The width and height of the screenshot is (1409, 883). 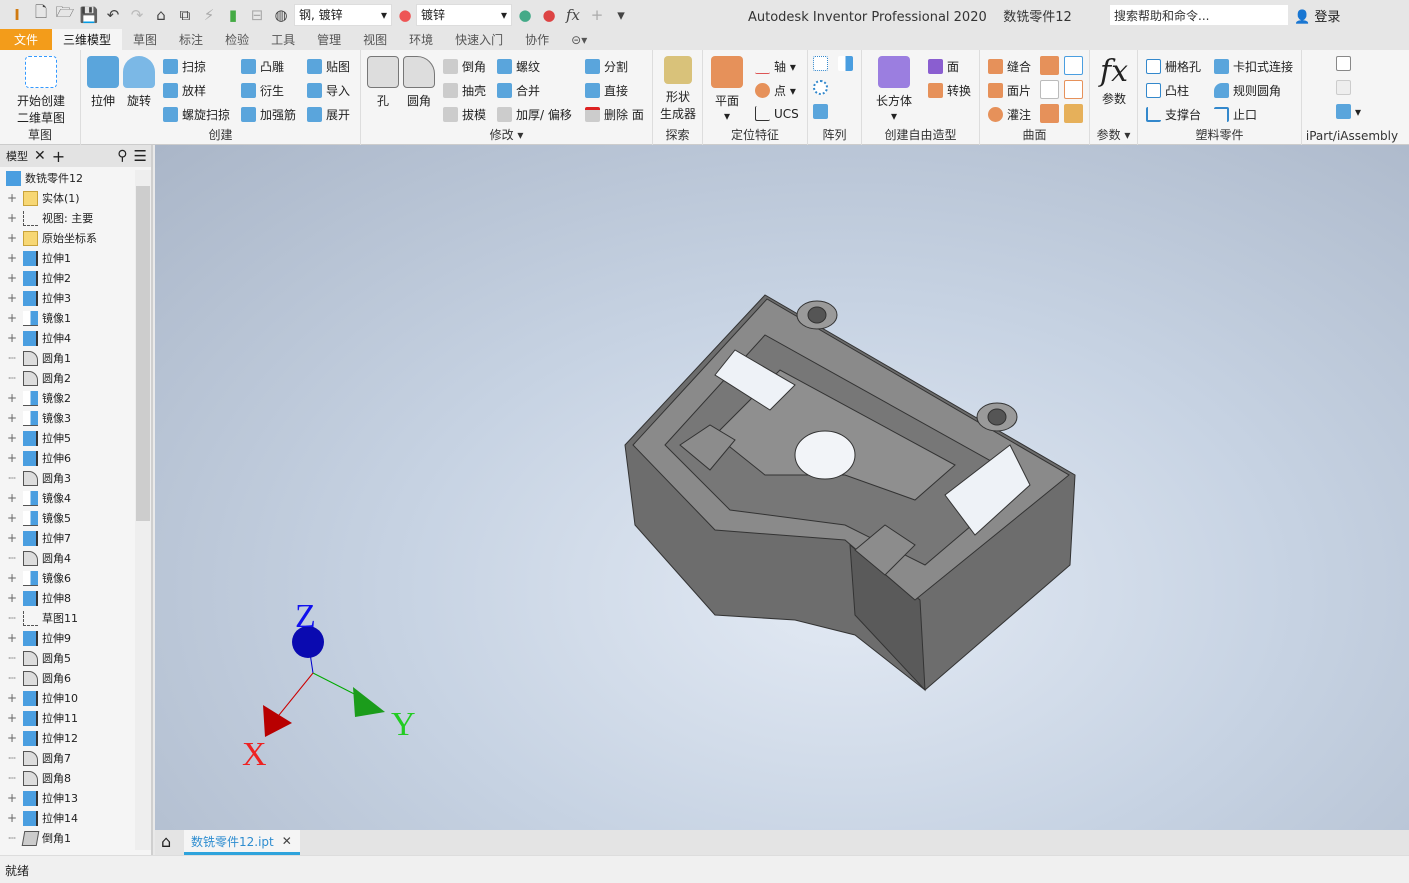 I want to click on delete-face-button: 删除 面, so click(x=614, y=114).